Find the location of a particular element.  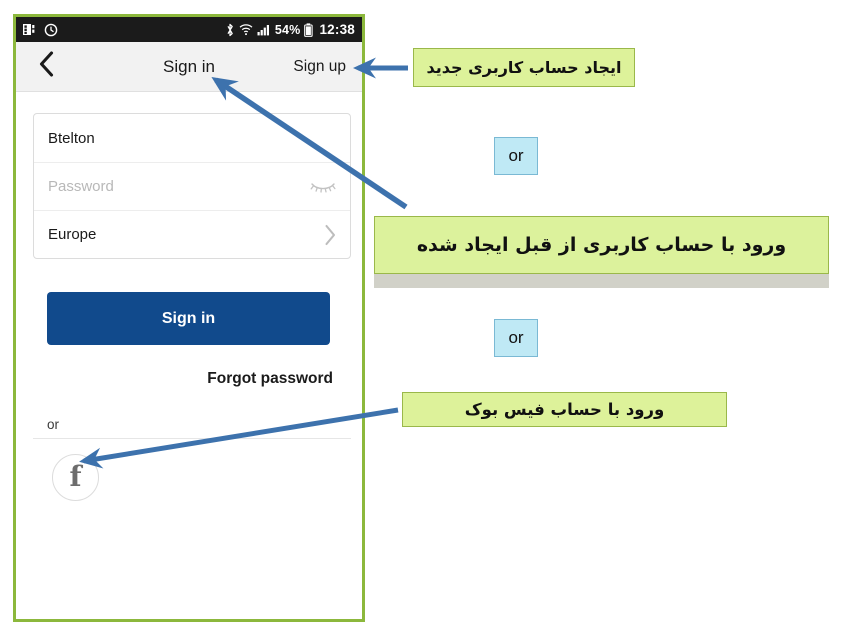

status-bar-right-icons: 54% 12:38 is located at coordinates (290, 29).